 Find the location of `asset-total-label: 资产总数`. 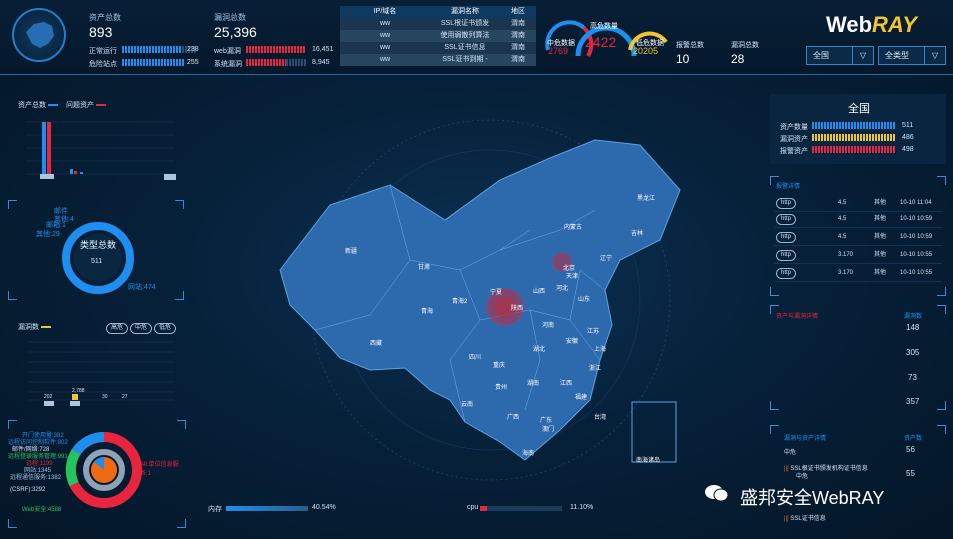

asset-total-label: 资产总数 is located at coordinates (105, 17).